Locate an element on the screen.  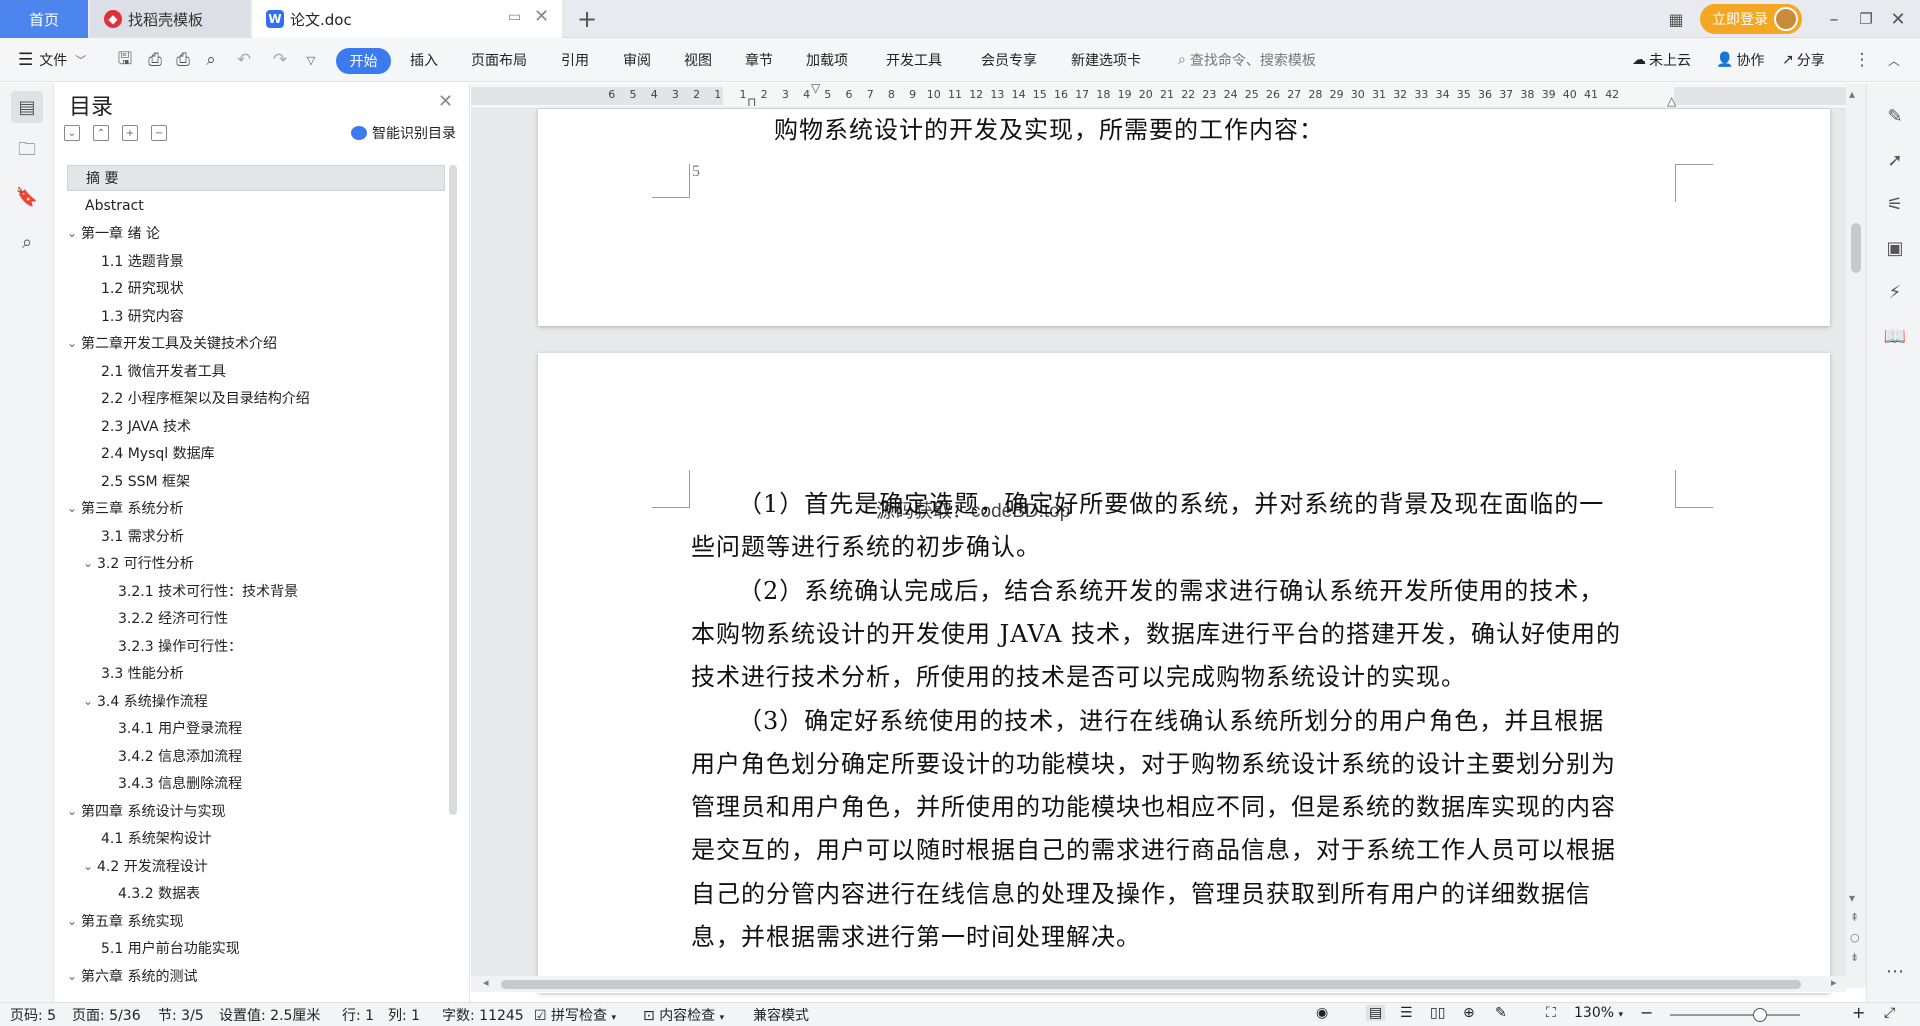
collapse-all-icon: ⌄ is located at coordinates (72, 133).